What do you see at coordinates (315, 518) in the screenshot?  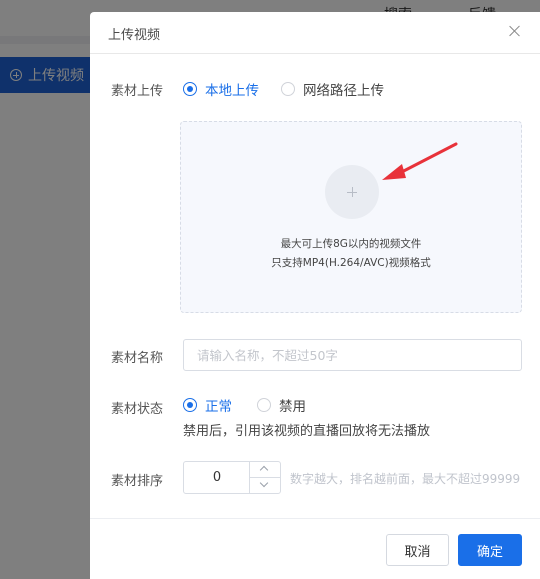 I see `footer-divider` at bounding box center [315, 518].